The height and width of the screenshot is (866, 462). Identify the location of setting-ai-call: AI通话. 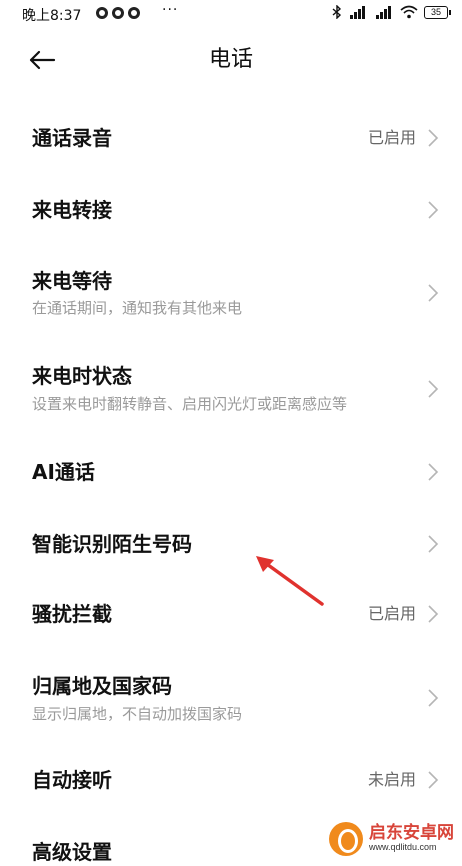
(231, 472).